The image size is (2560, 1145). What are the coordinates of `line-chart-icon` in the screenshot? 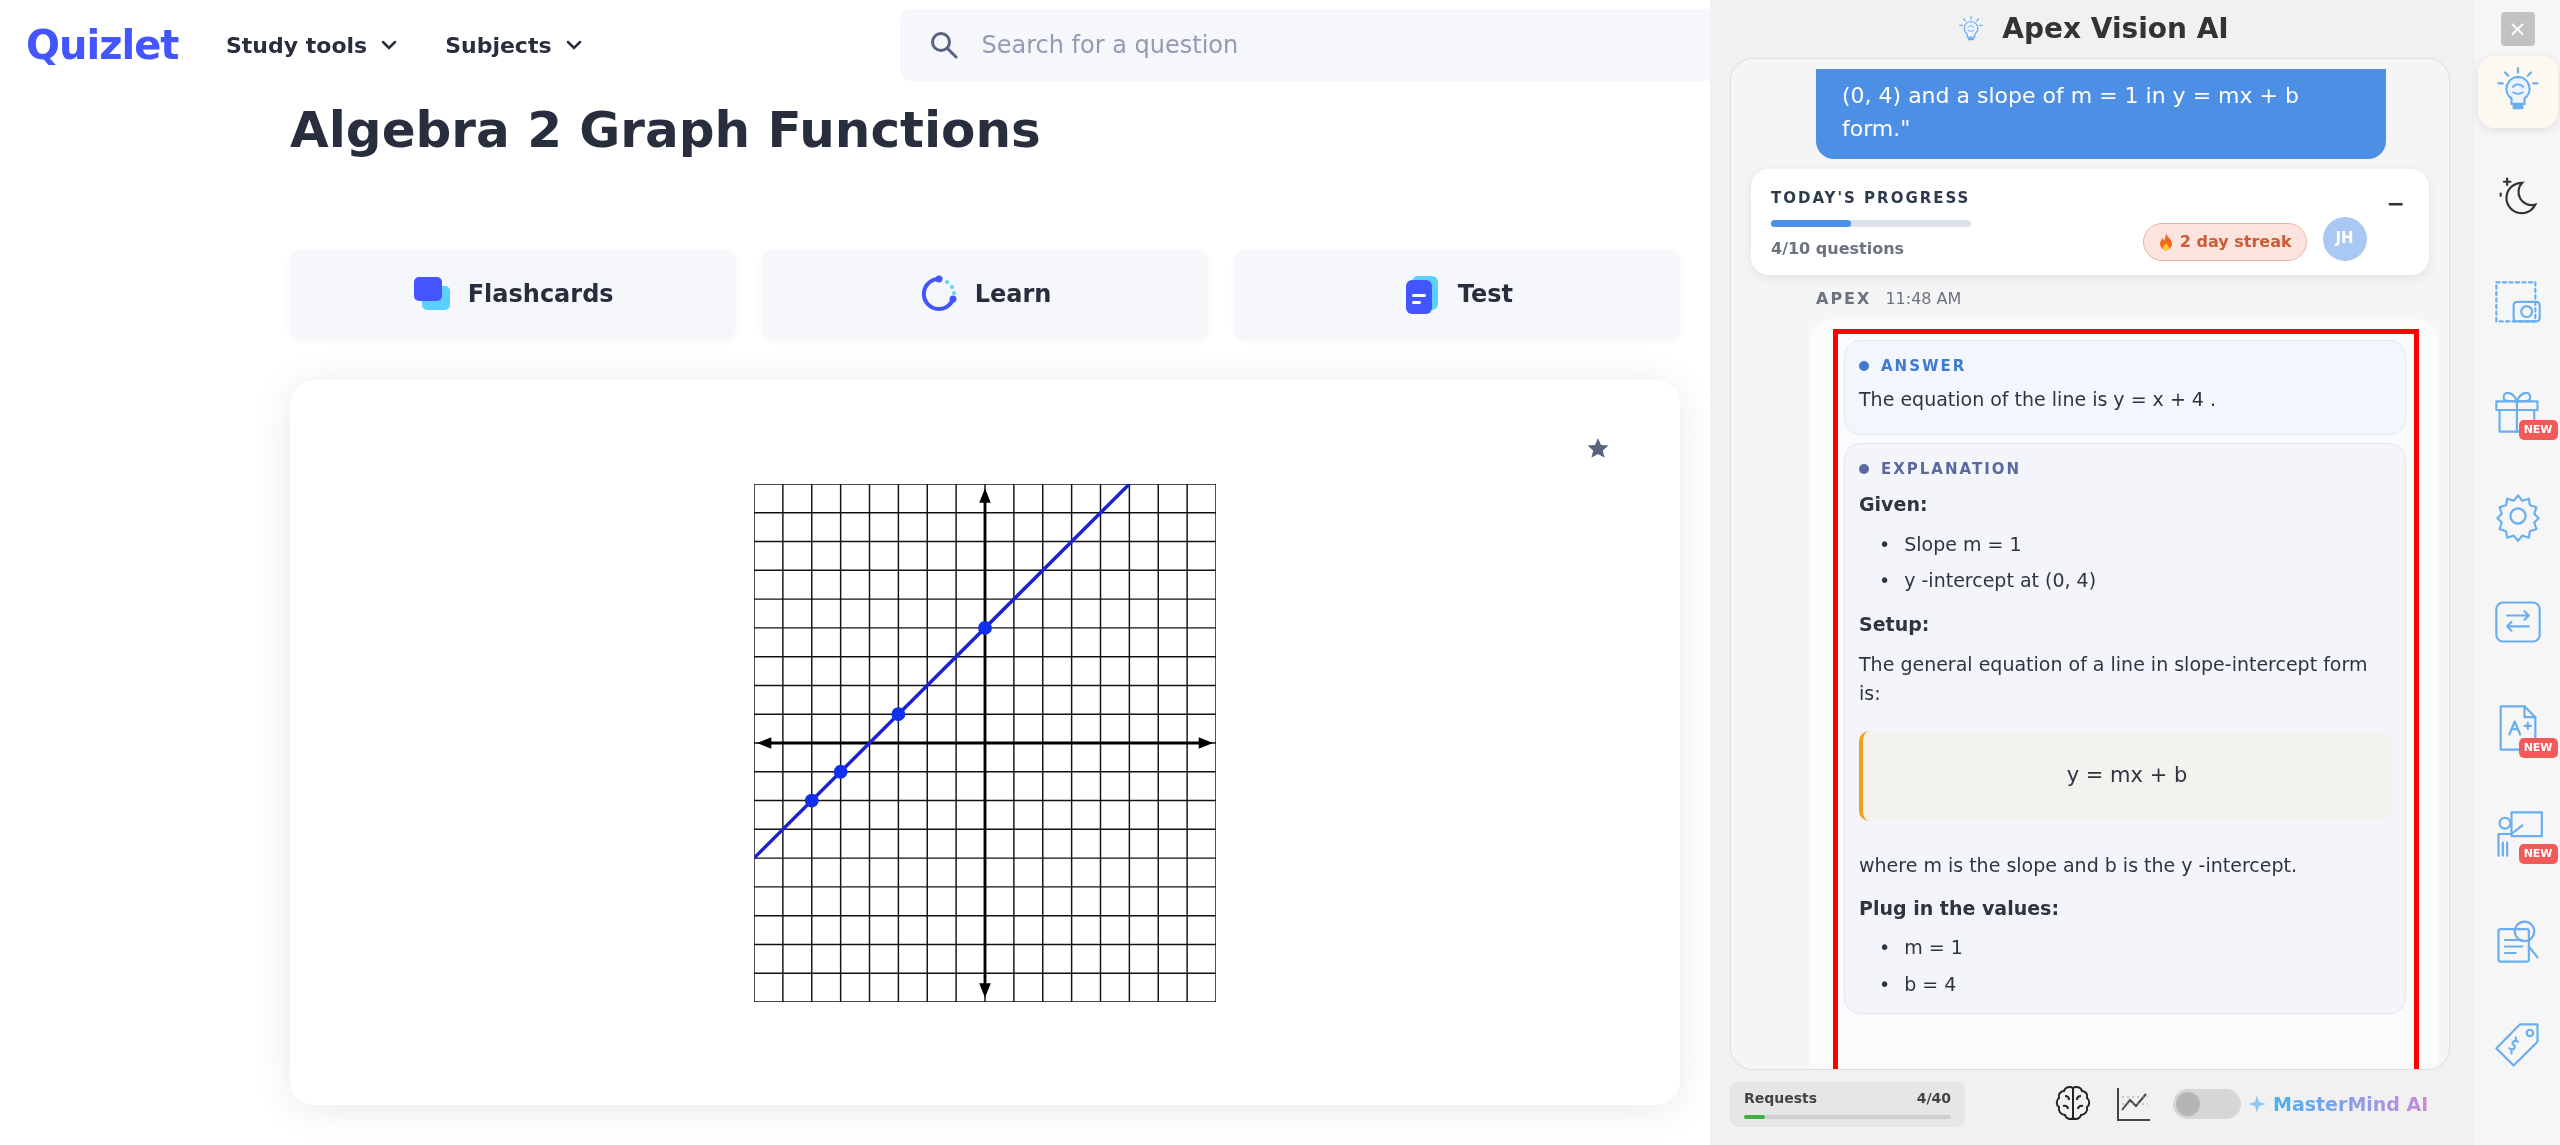 It's located at (2134, 1104).